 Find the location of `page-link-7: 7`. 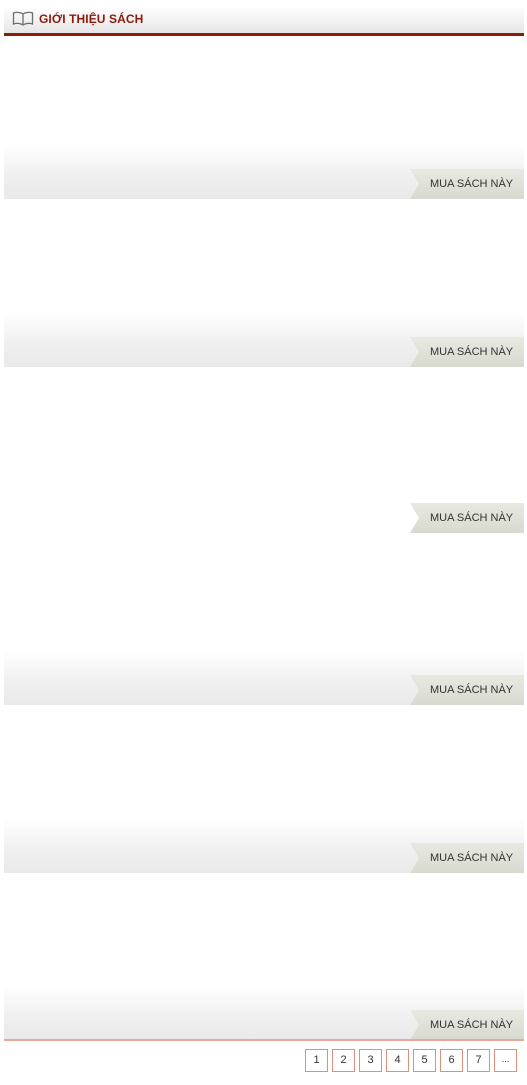

page-link-7: 7 is located at coordinates (478, 1060).